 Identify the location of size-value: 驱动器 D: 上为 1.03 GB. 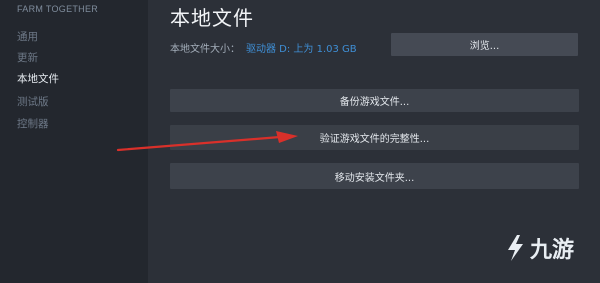
(301, 49).